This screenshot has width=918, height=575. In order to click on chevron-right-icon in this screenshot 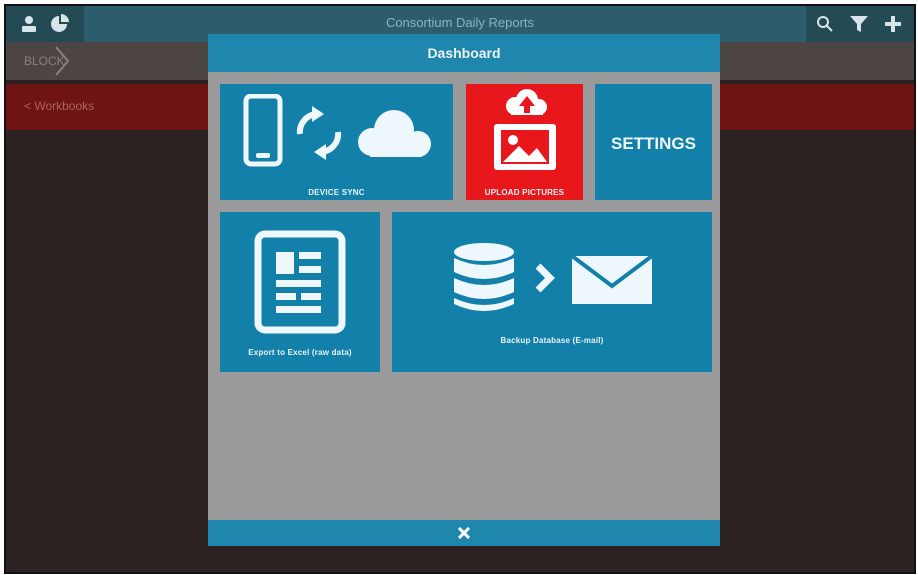, I will do `click(62, 61)`.